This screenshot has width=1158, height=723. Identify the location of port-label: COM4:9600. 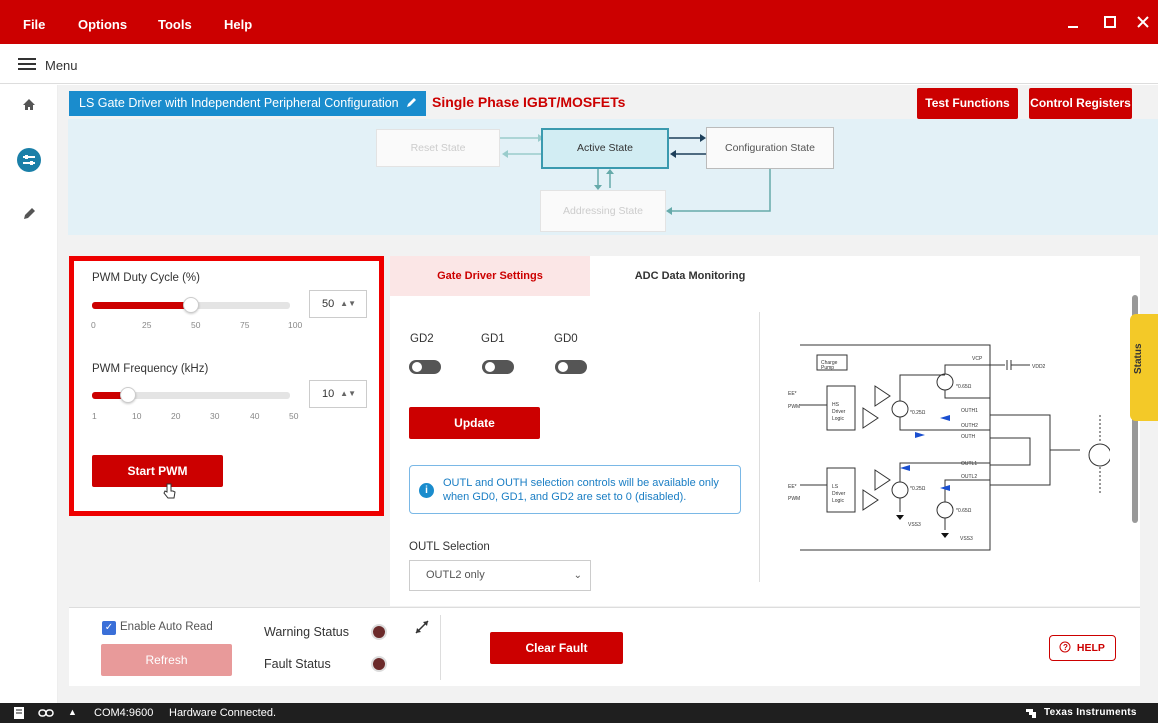
(124, 713).